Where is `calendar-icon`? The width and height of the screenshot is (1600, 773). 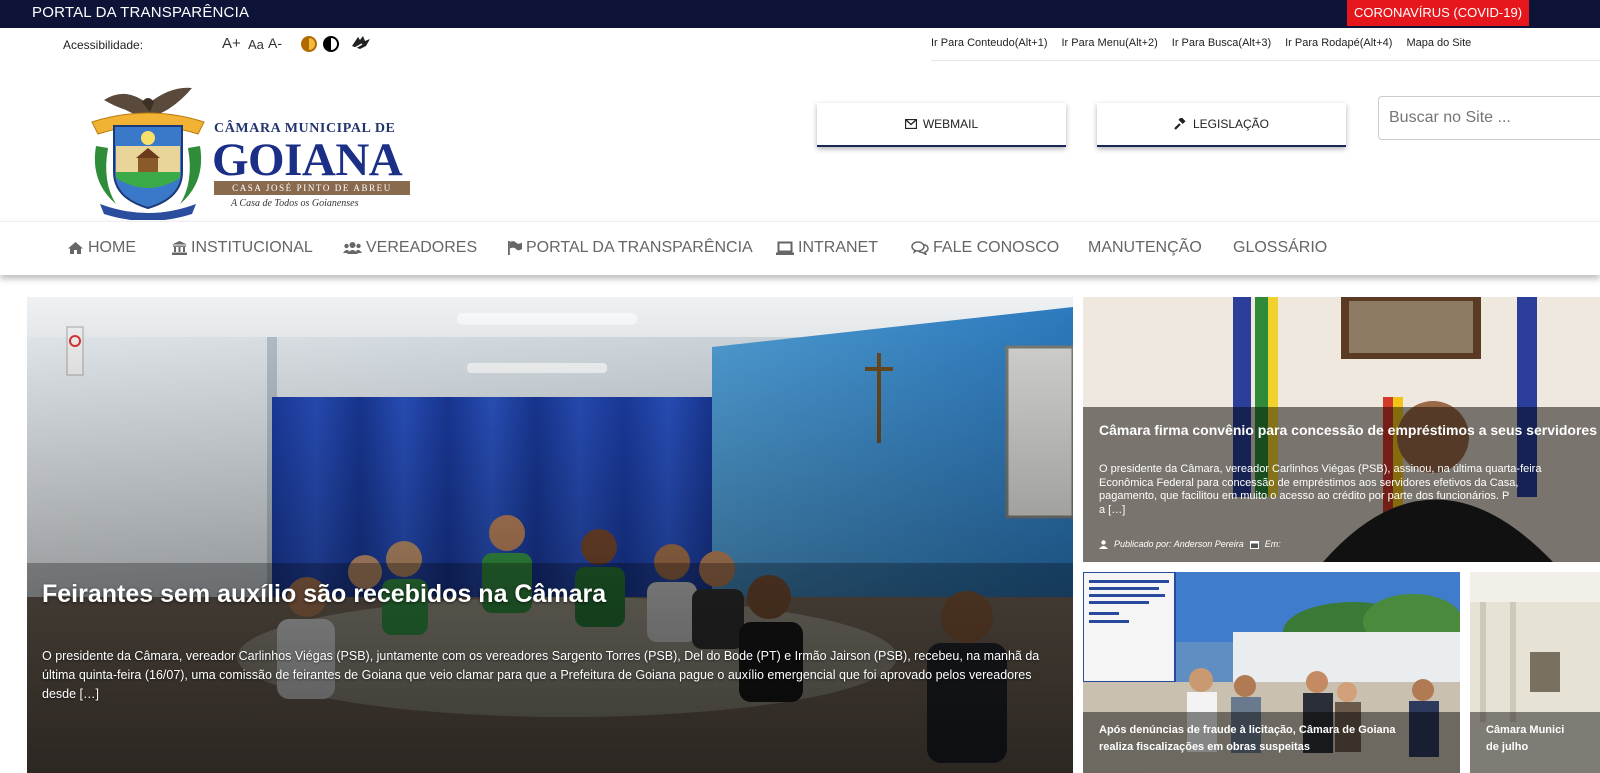 calendar-icon is located at coordinates (1254, 544).